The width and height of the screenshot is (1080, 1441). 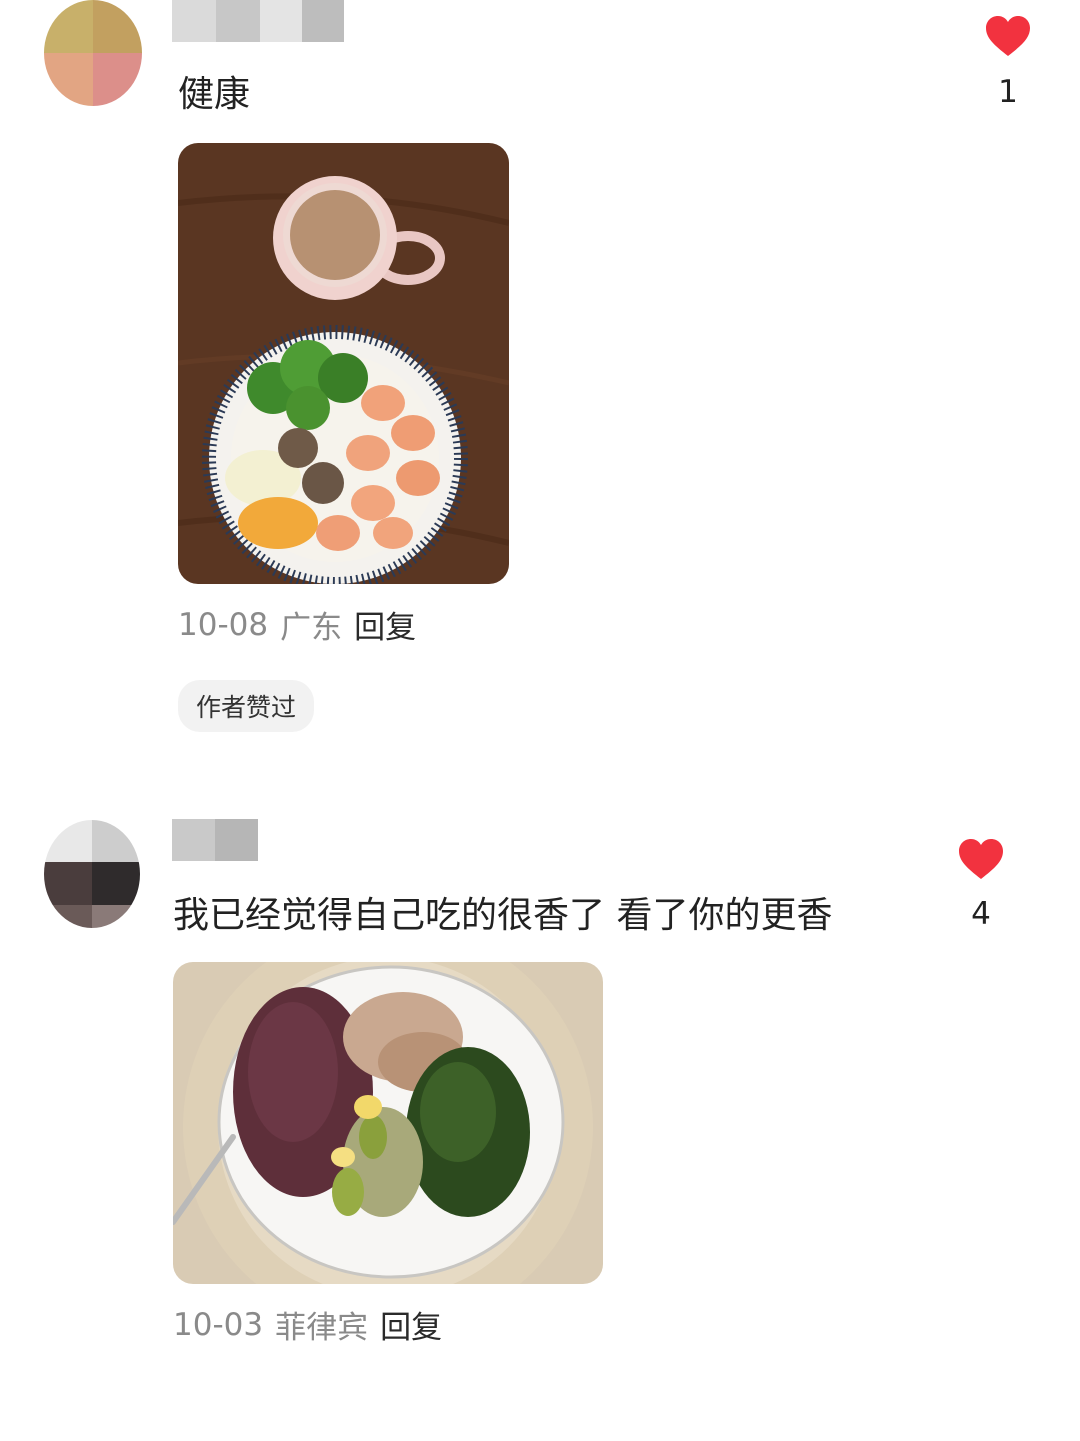 I want to click on like-count: 1, so click(x=1008, y=92).